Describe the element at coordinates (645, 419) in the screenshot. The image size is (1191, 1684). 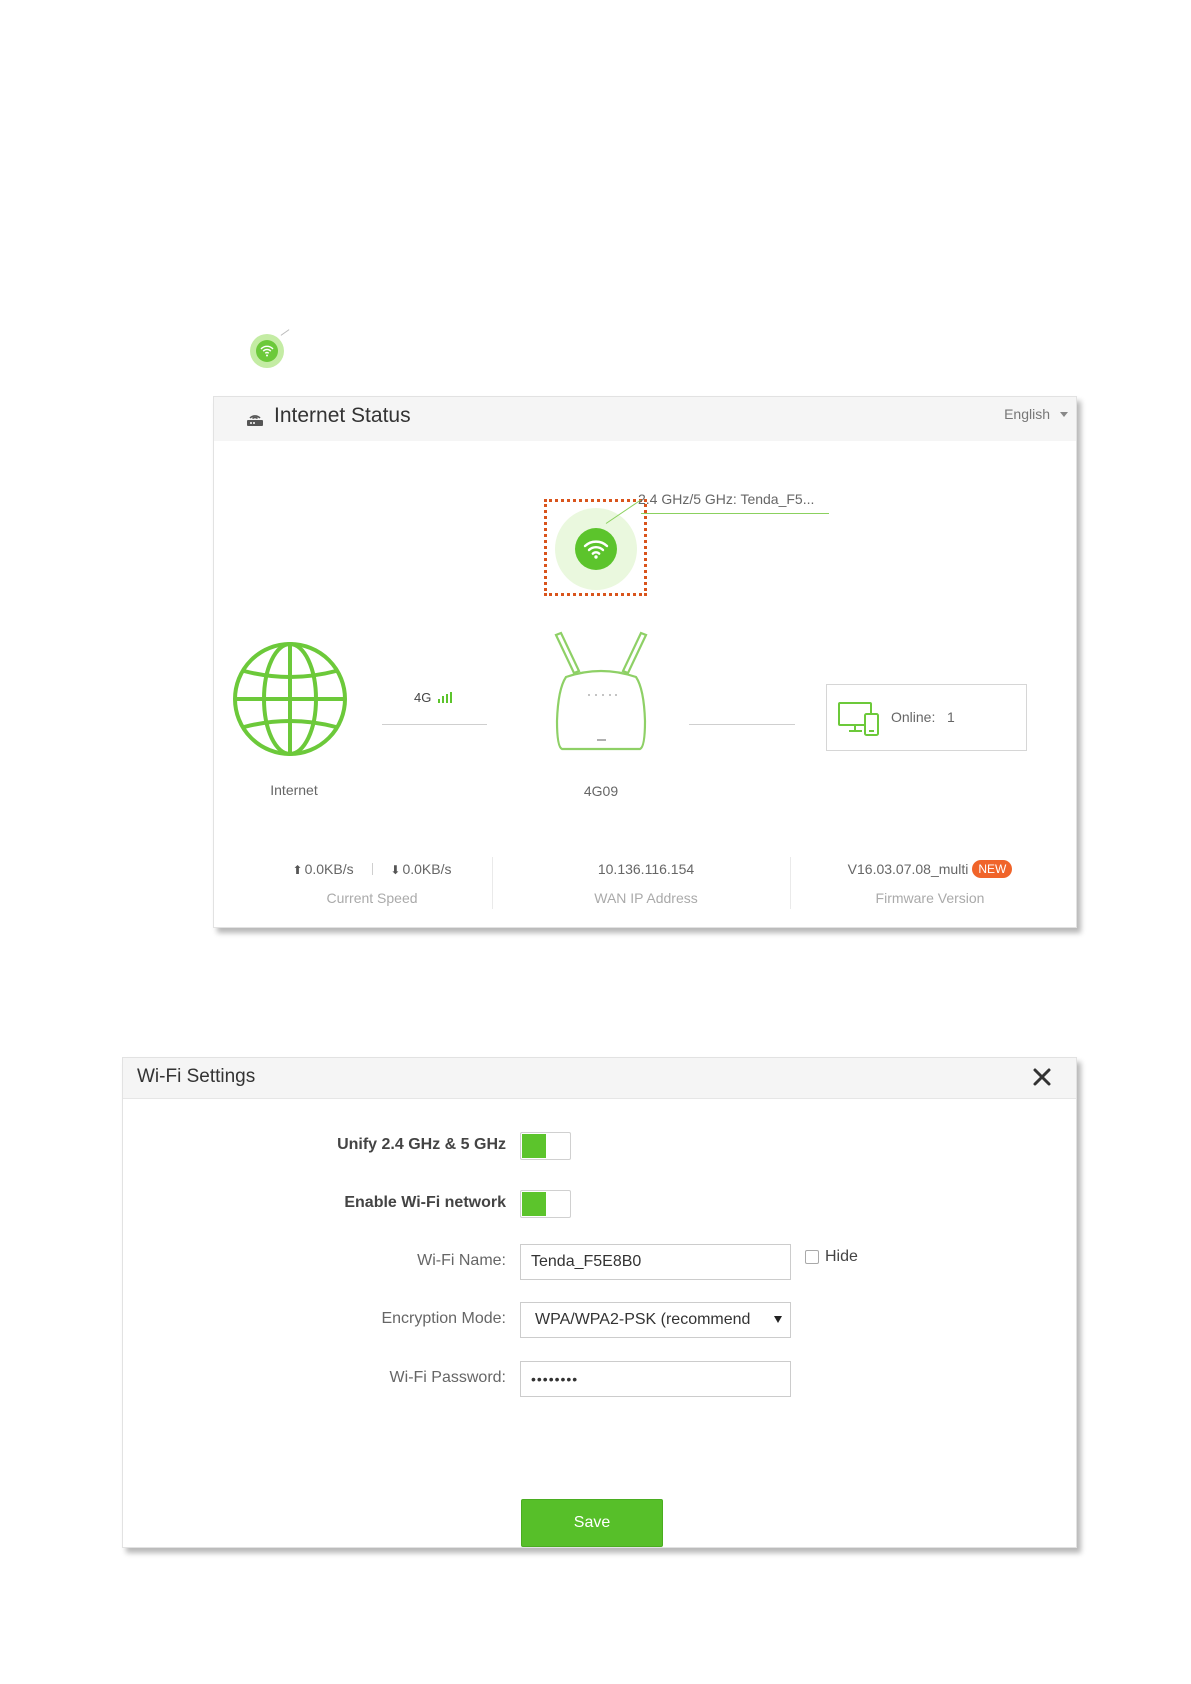
I see `status-header: Internet Status English` at that location.